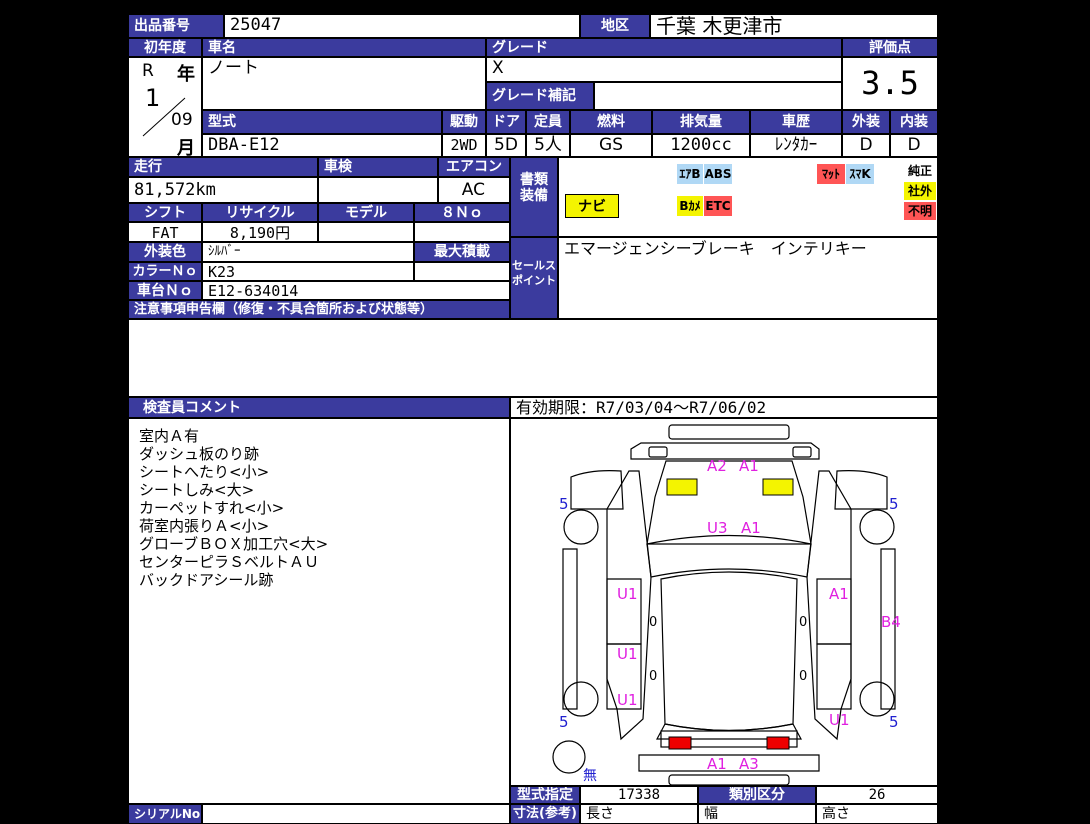 The image size is (1090, 824). Describe the element at coordinates (197, 490) in the screenshot. I see `comment-line: シートしみ<大>` at that location.